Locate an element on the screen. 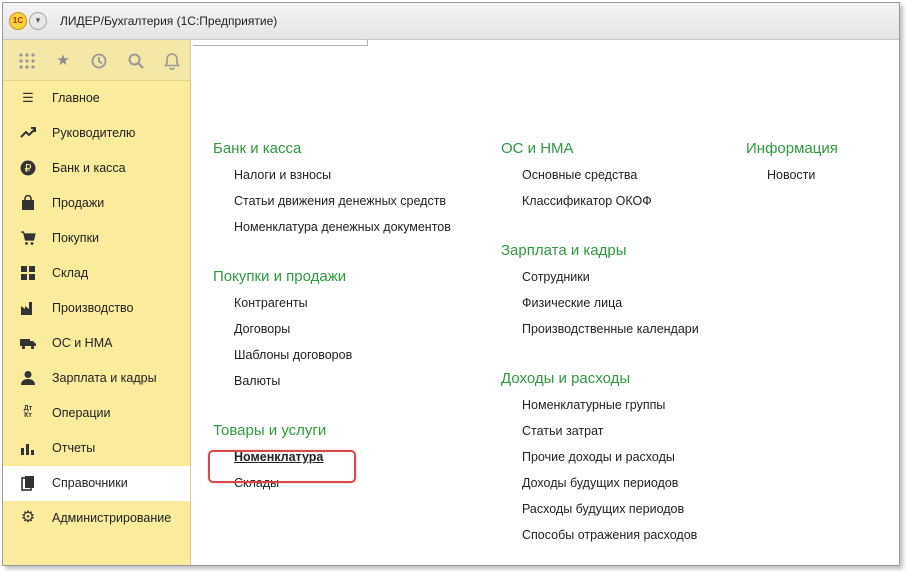 The image size is (906, 571). link-nalogi: Налоги и взносы is located at coordinates (332, 178).